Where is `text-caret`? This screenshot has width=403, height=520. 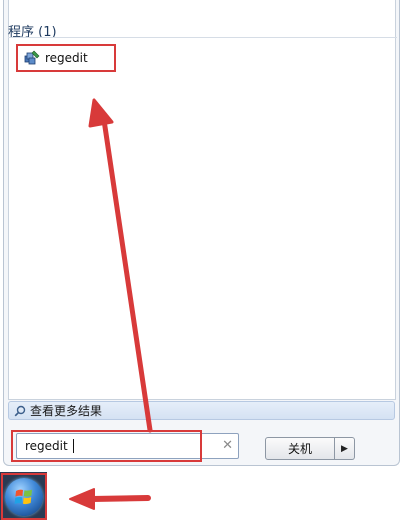
text-caret is located at coordinates (73, 446).